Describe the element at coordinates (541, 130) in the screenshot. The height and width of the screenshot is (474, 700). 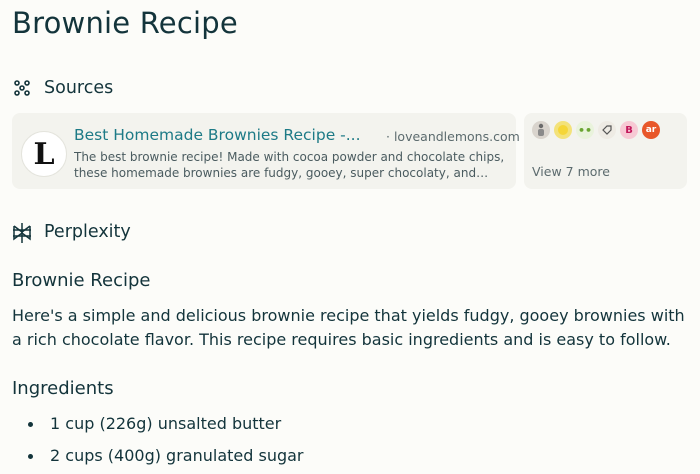
I see `chef-figure-icon` at that location.